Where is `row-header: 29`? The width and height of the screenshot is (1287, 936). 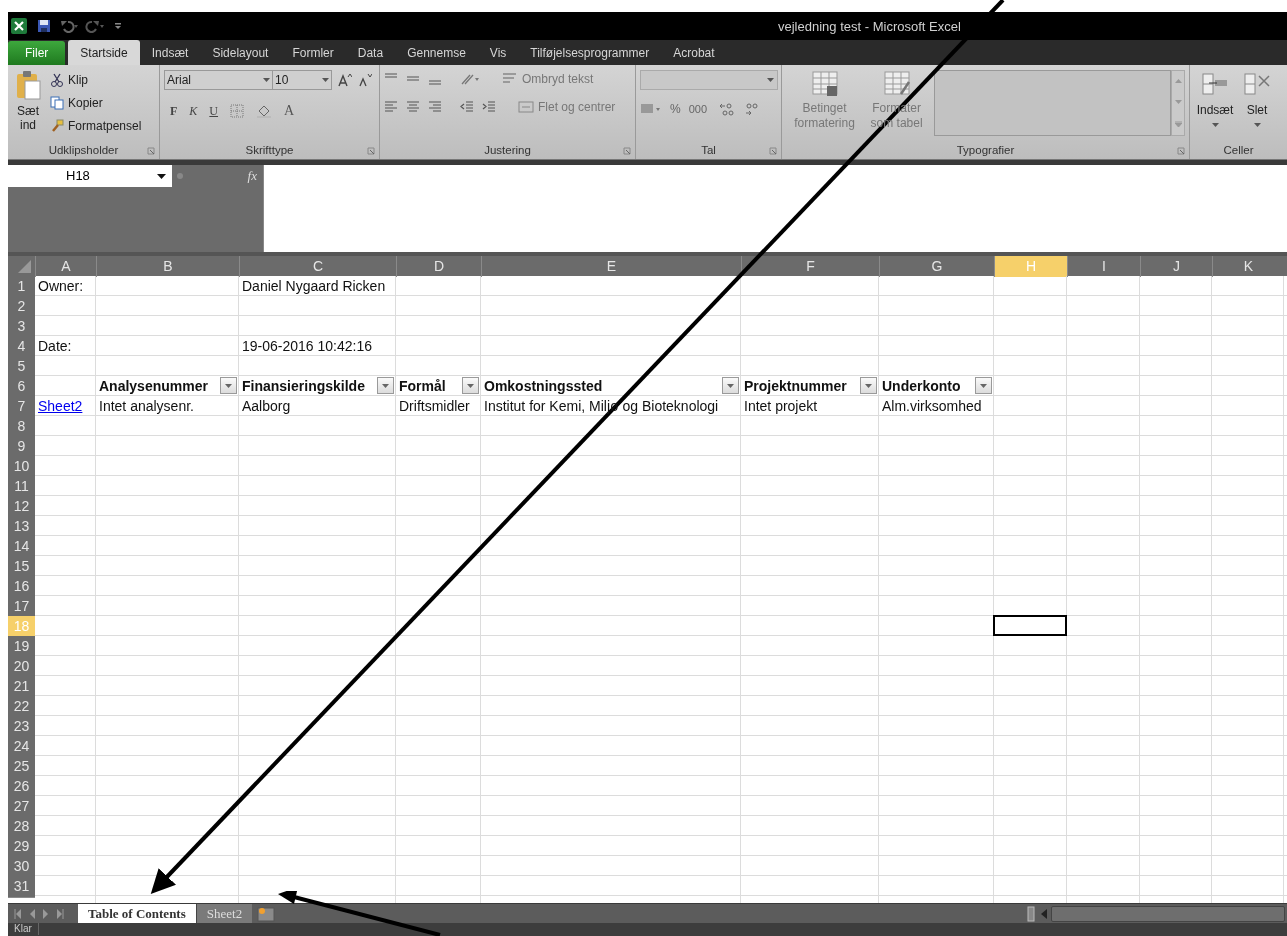 row-header: 29 is located at coordinates (21, 847).